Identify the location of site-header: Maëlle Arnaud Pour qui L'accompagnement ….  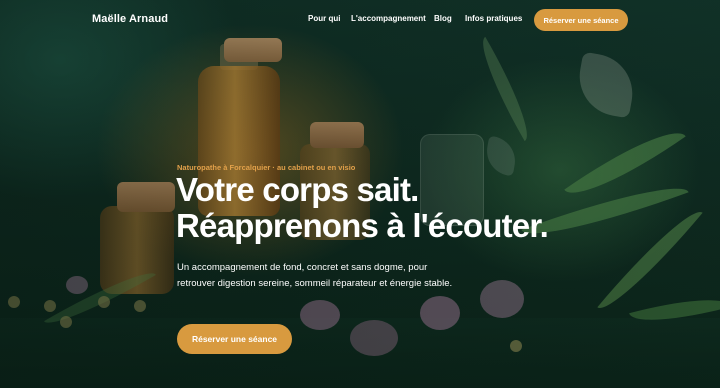
(360, 20).